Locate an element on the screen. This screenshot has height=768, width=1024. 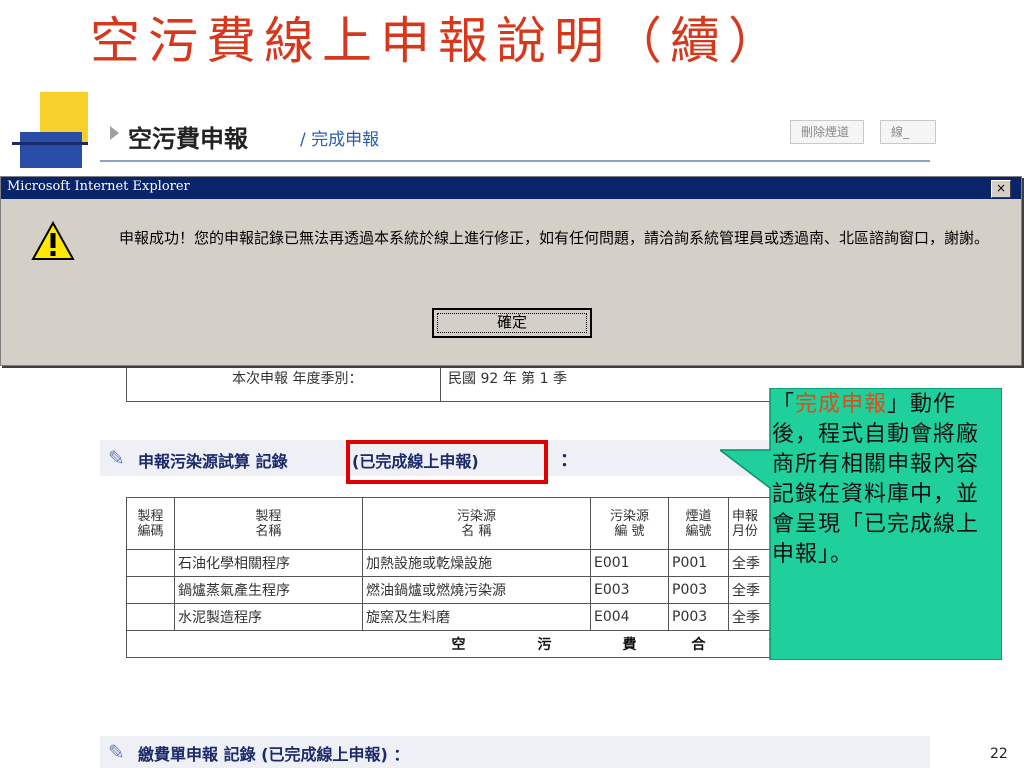
page-title: 空污費申報 is located at coordinates (188, 139).